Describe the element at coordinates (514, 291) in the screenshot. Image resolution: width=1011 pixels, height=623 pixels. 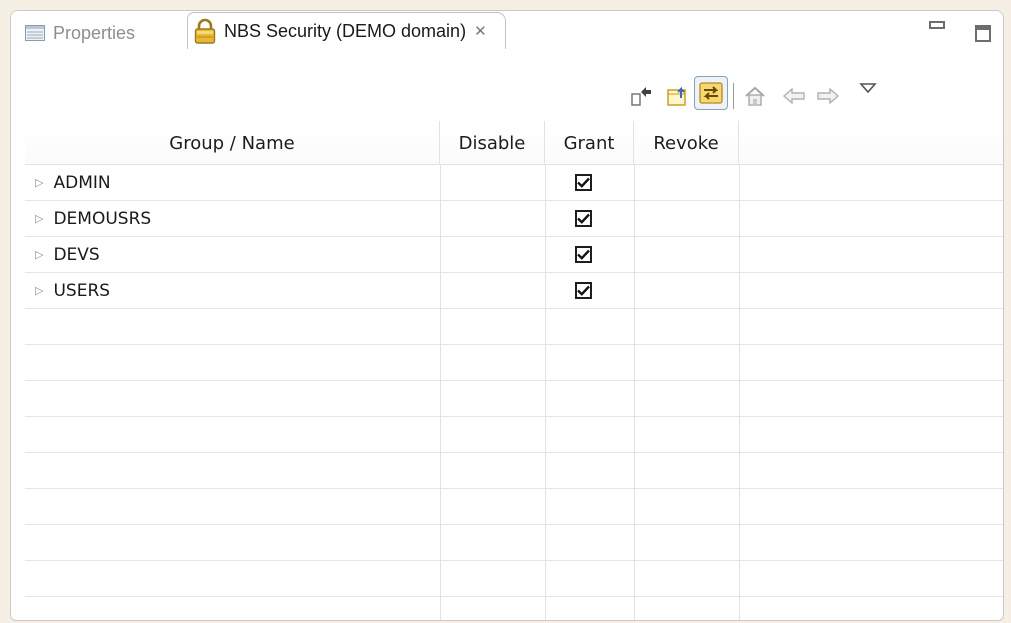
I see `table-row: ▷ USERS` at that location.